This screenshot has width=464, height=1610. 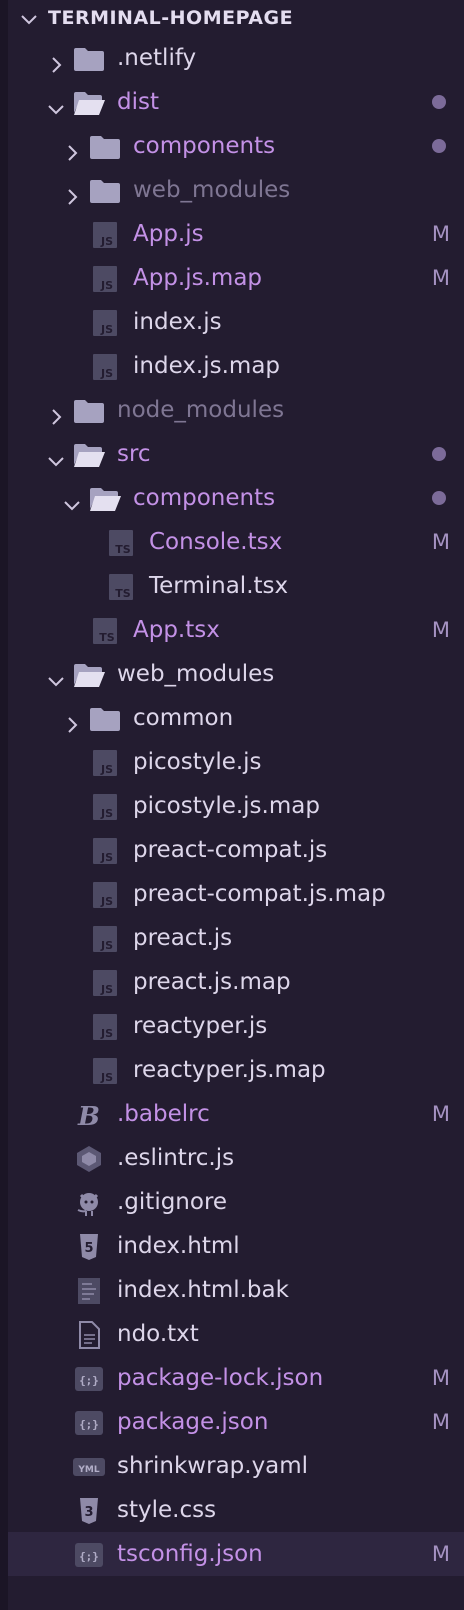 I want to click on tree-item-label: Terminal.tsx, so click(x=219, y=586).